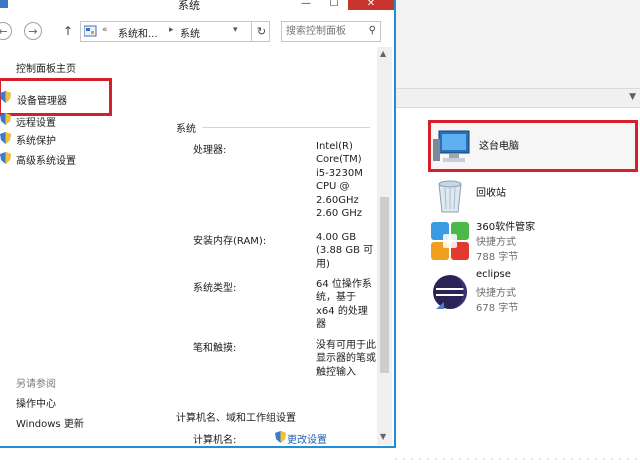 Image resolution: width=640 pixels, height=467 pixels. I want to click on minimize-button: —, so click(306, 5).